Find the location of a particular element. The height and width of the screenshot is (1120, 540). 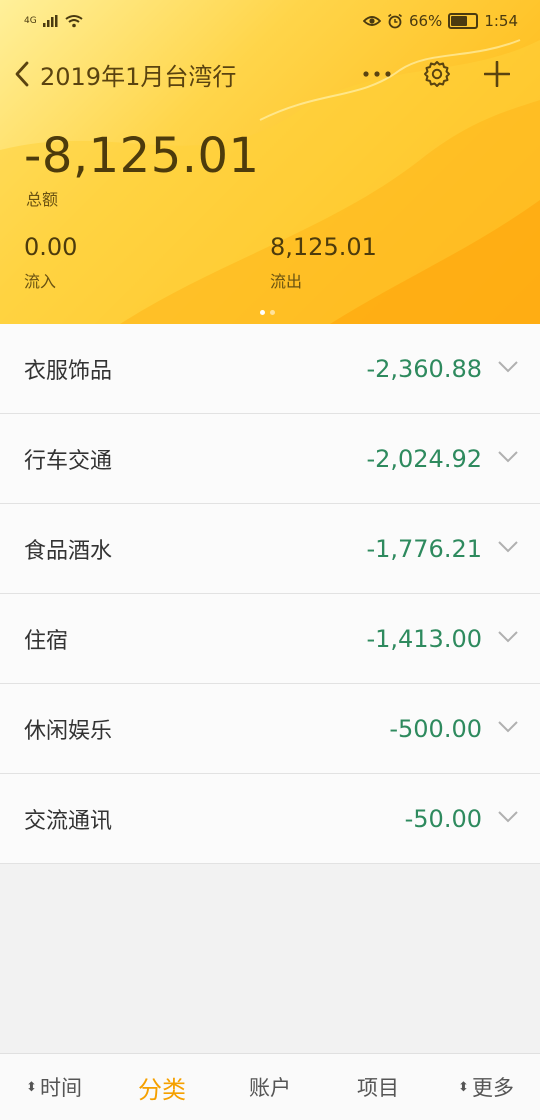

category-name: 休闲娱乐 is located at coordinates (68, 731).